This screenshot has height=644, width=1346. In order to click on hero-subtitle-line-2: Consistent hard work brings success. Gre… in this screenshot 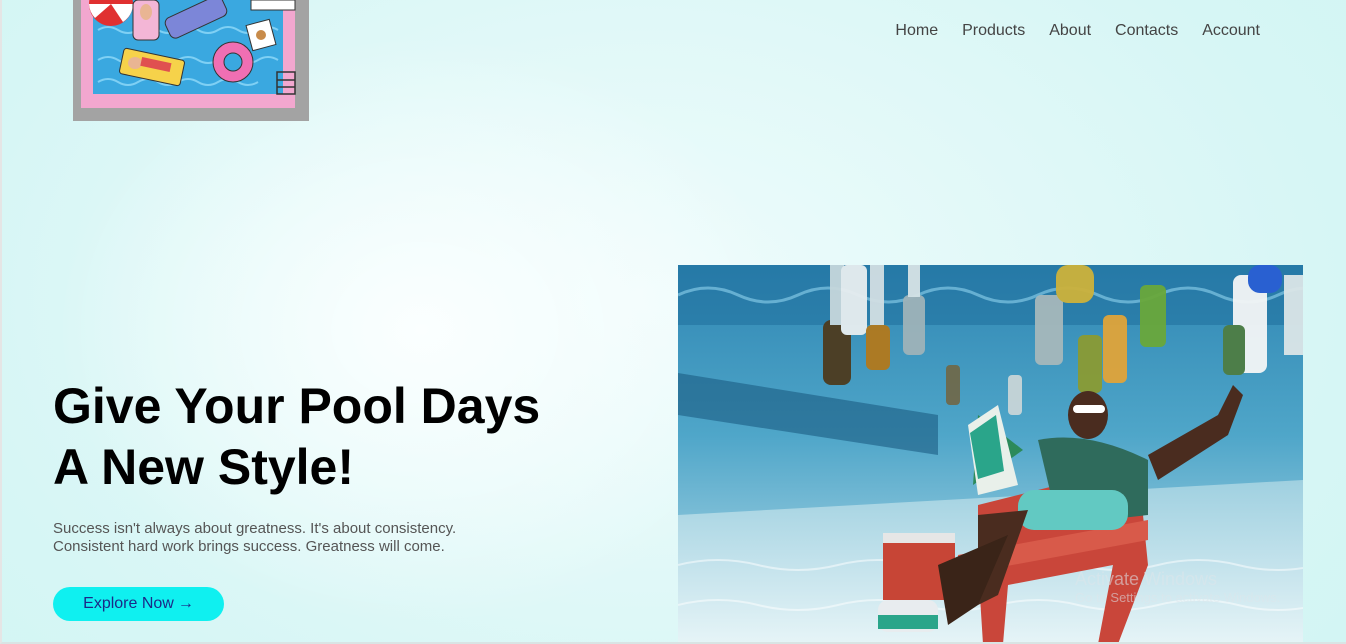, I will do `click(249, 546)`.